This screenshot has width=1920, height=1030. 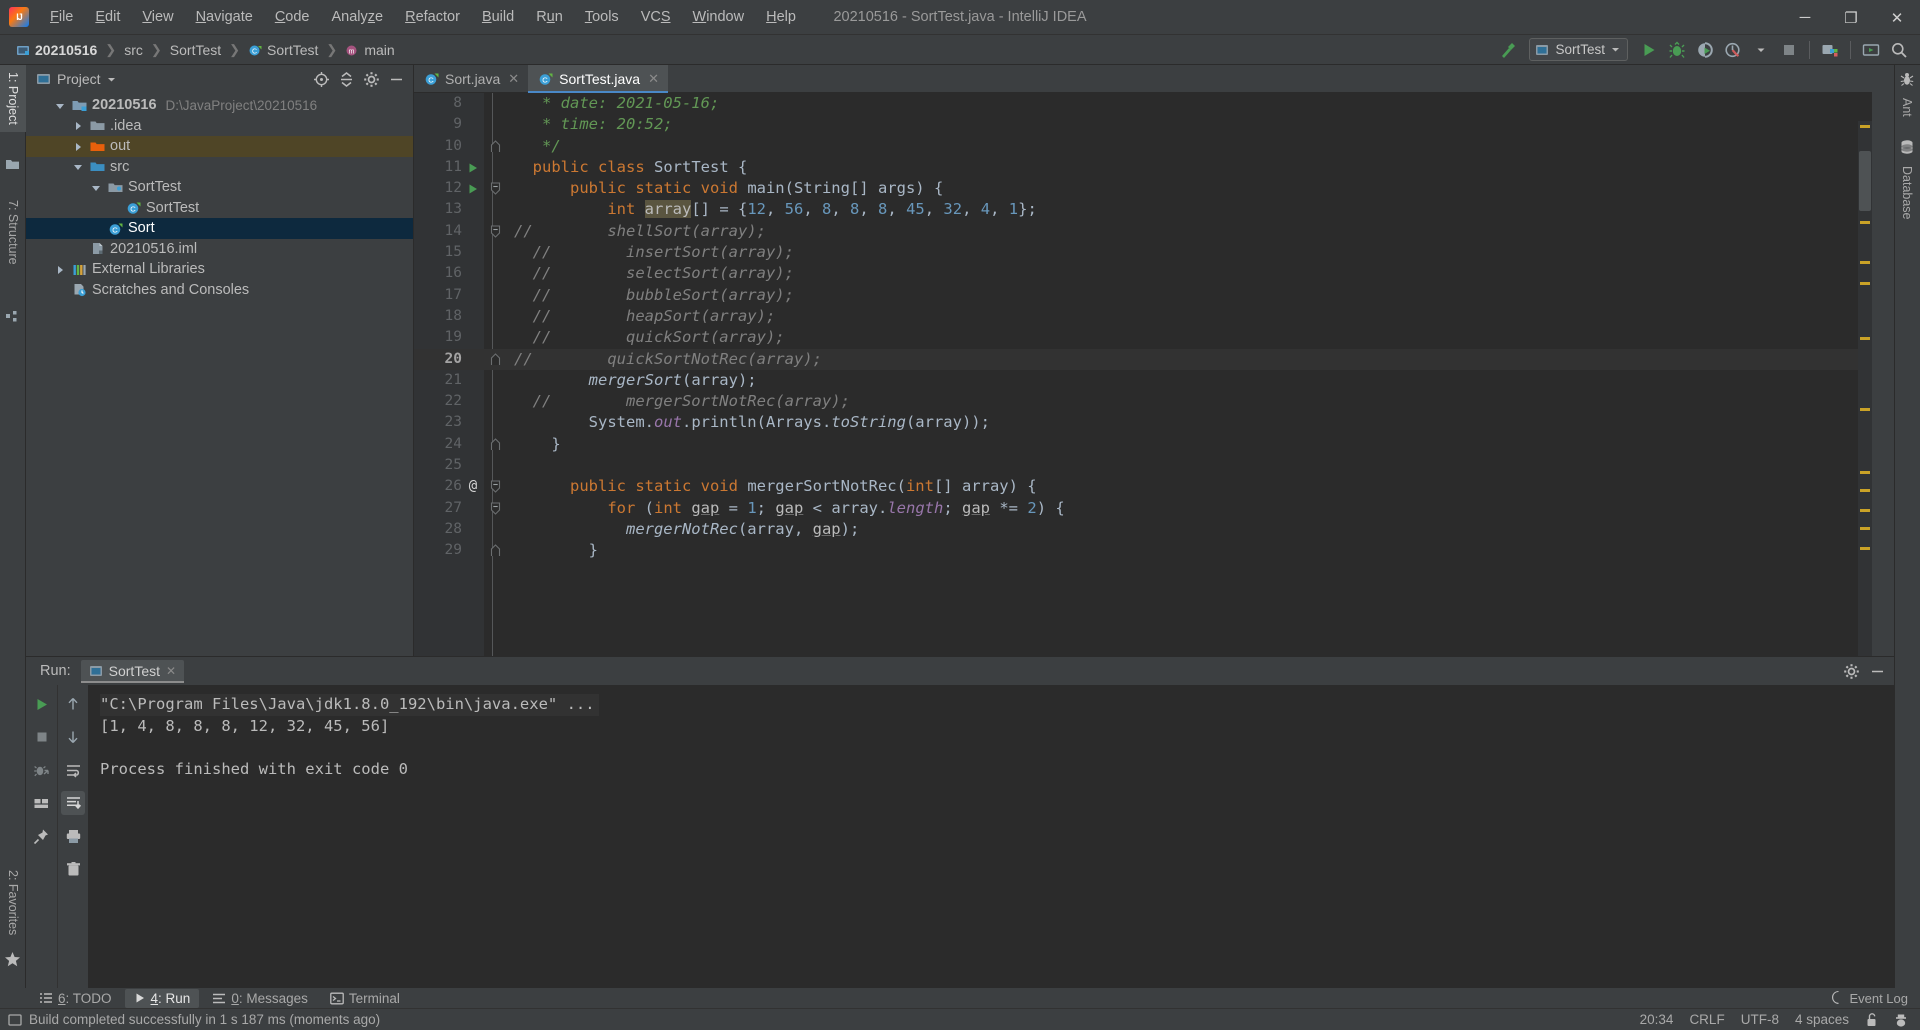 What do you see at coordinates (1143, 103) in the screenshot?
I see `code-line: 8 * date: 2021-05-16;` at bounding box center [1143, 103].